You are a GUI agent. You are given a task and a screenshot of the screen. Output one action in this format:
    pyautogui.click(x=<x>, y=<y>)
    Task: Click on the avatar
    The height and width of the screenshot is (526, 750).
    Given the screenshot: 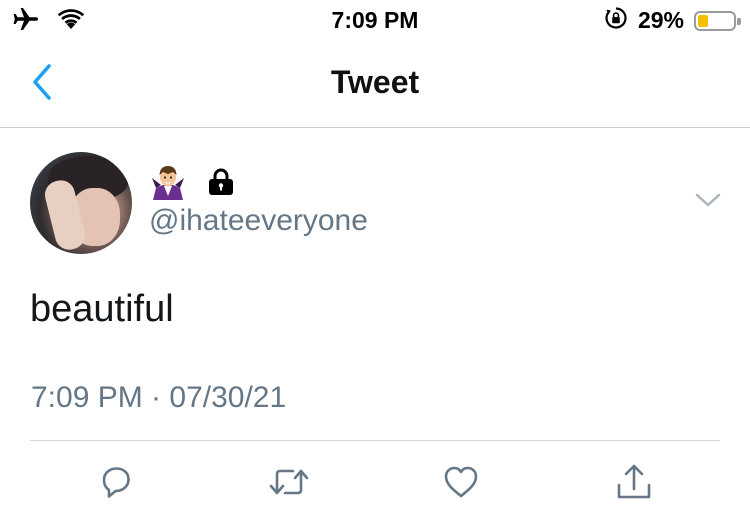 What is the action you would take?
    pyautogui.click(x=81, y=203)
    